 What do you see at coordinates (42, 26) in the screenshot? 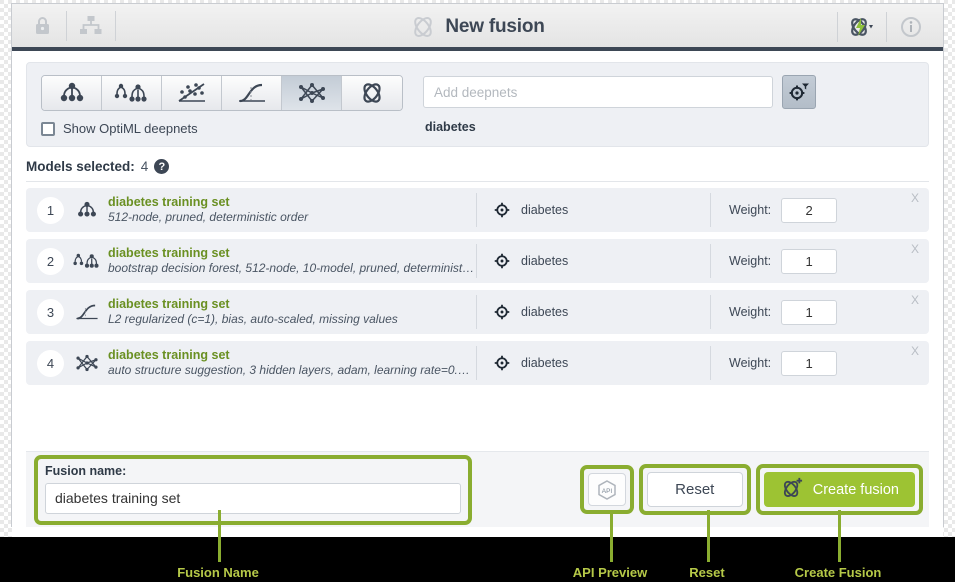
I see `lock-icon` at bounding box center [42, 26].